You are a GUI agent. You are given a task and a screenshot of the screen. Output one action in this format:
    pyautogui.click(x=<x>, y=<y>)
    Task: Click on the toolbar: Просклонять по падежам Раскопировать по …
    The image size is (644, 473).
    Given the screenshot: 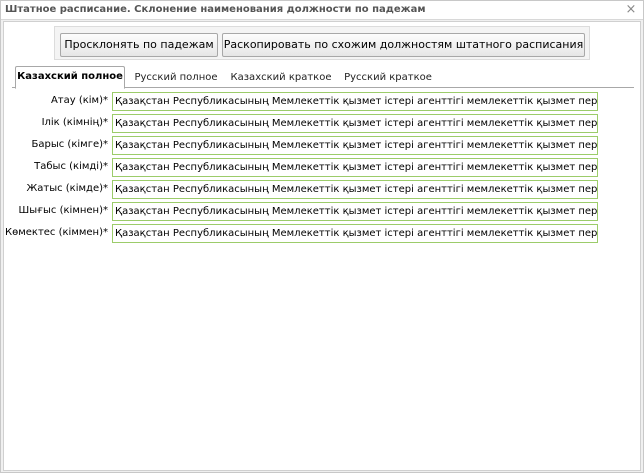 What is the action you would take?
    pyautogui.click(x=322, y=43)
    